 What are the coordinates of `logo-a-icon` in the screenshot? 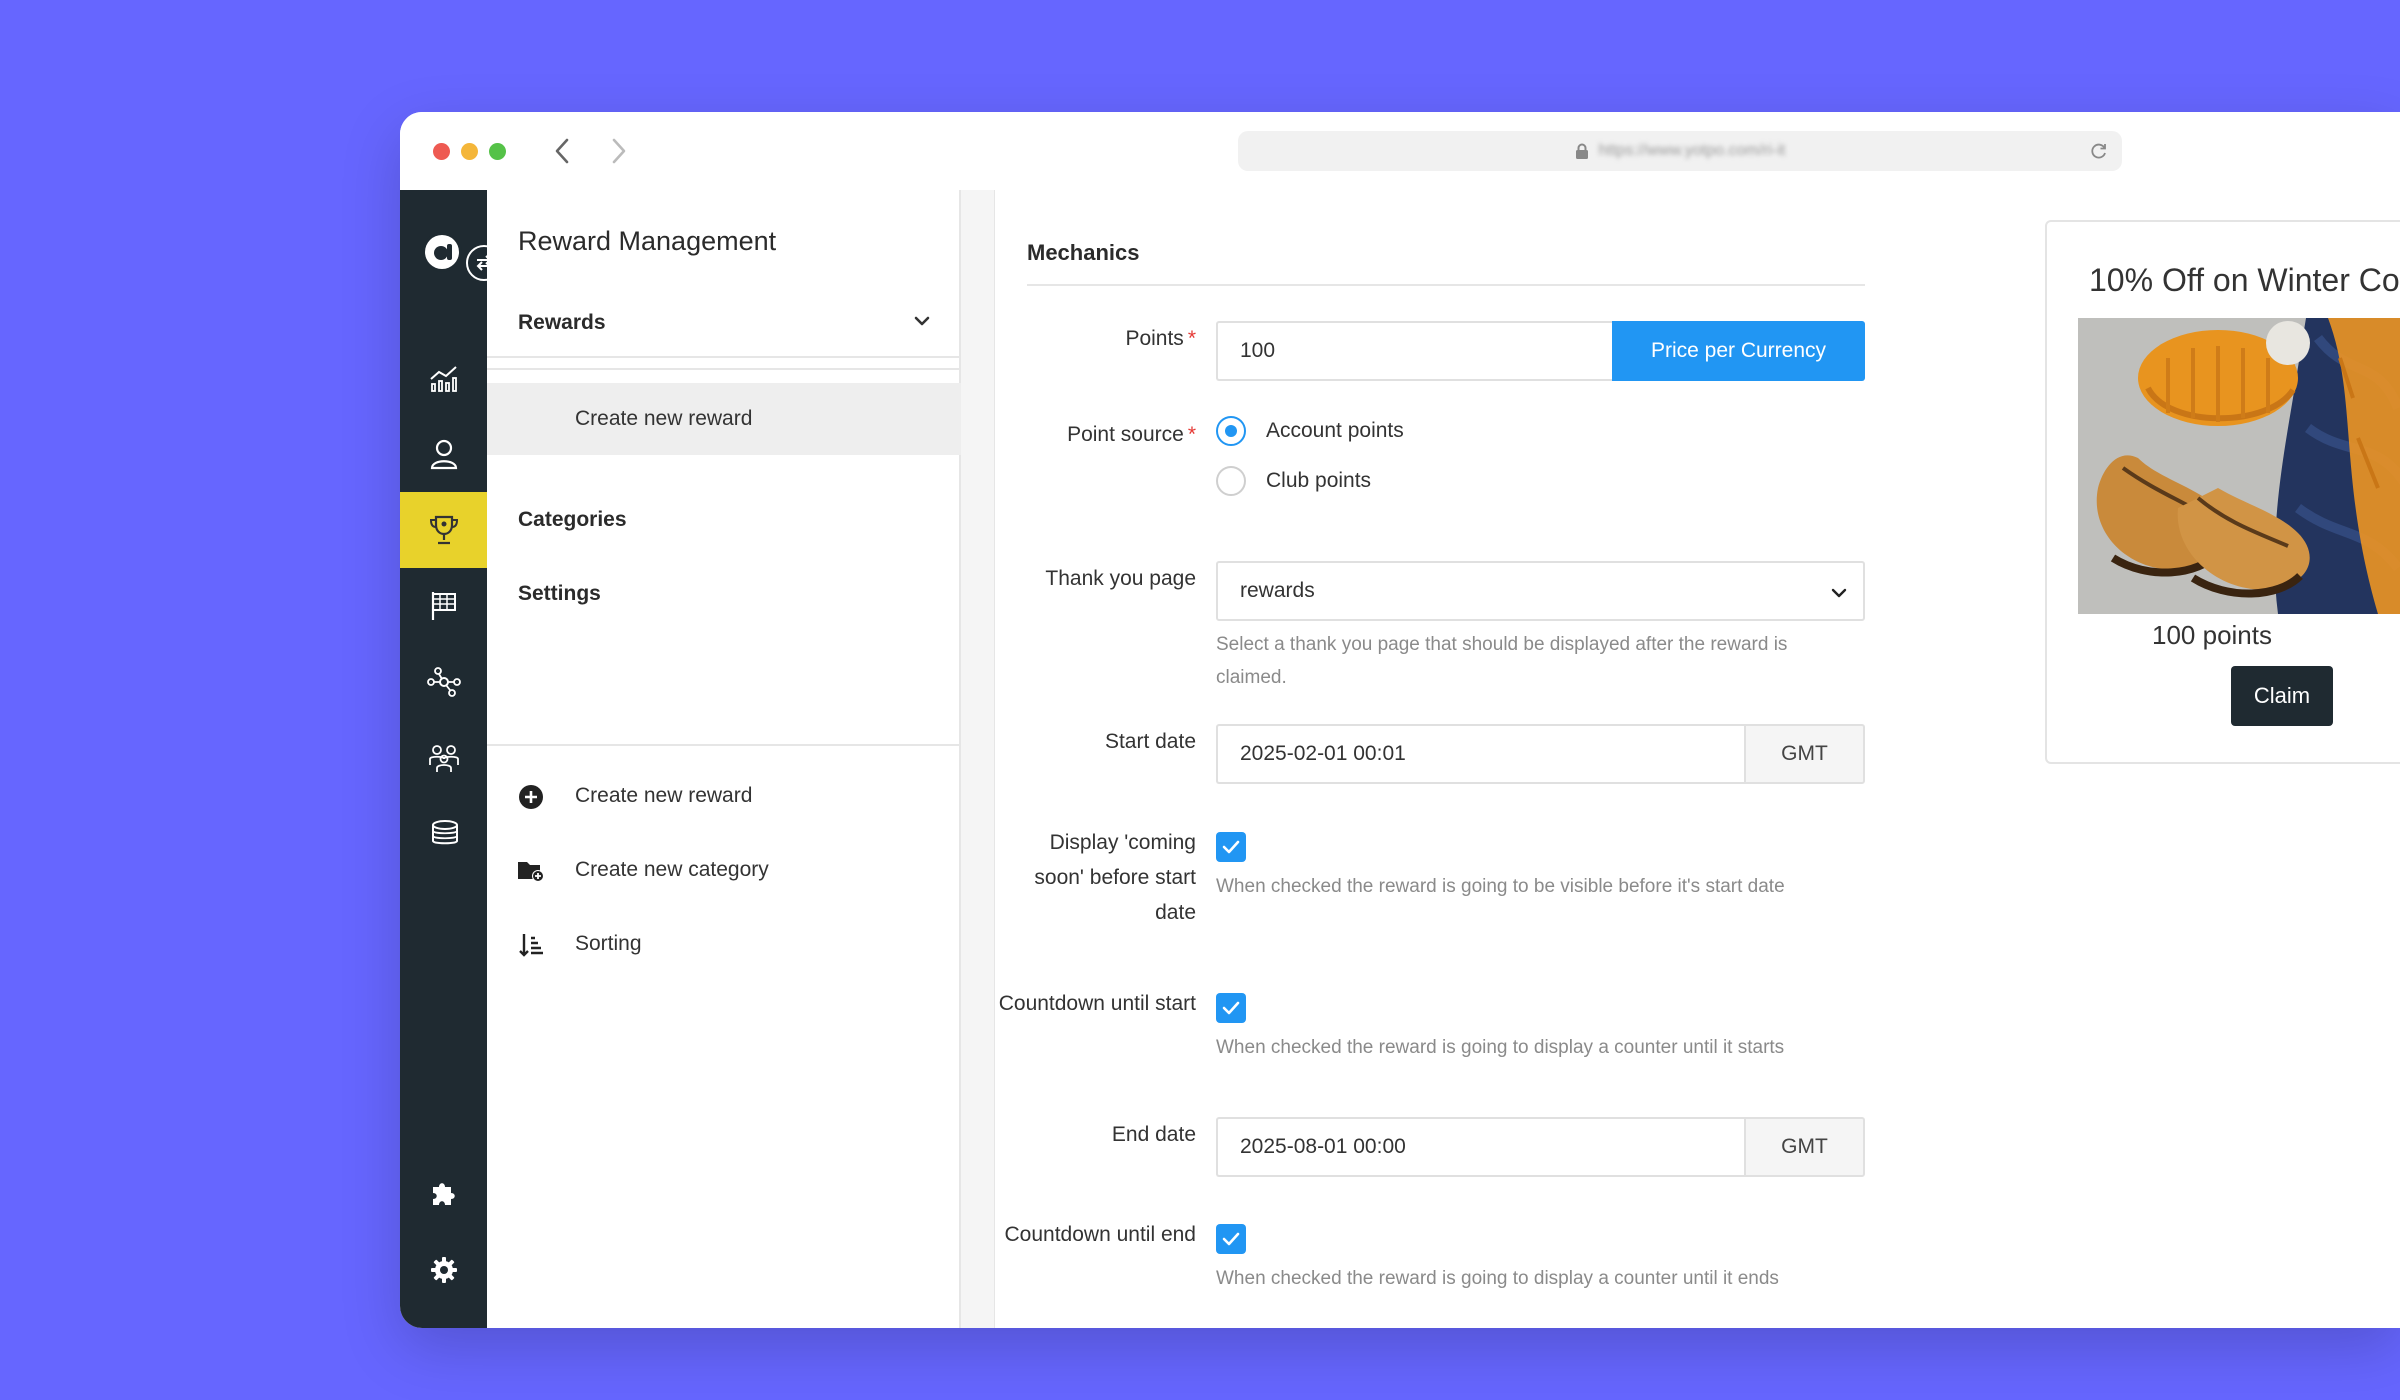 It's located at (442, 252).